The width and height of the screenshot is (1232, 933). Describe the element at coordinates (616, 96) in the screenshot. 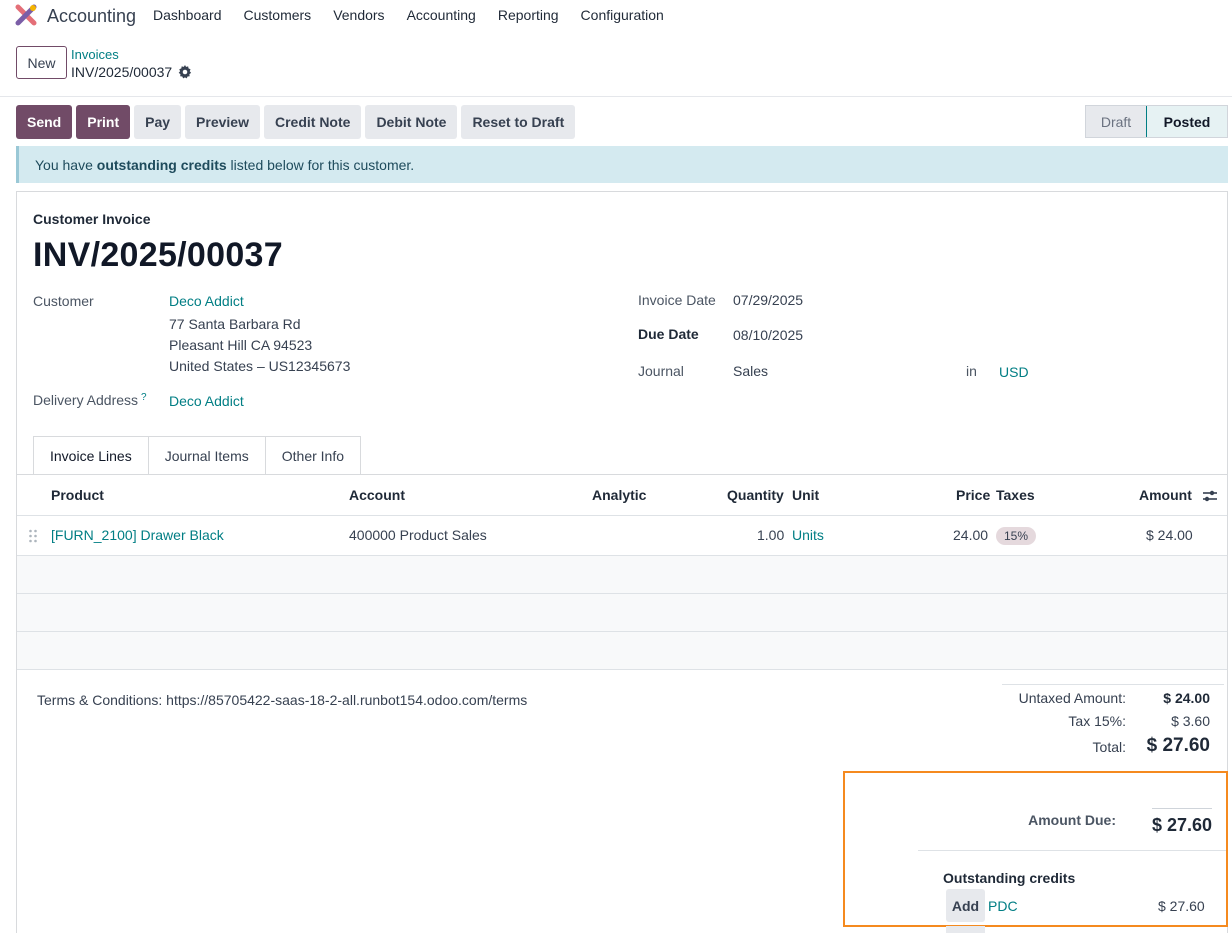

I see `header-divider` at that location.